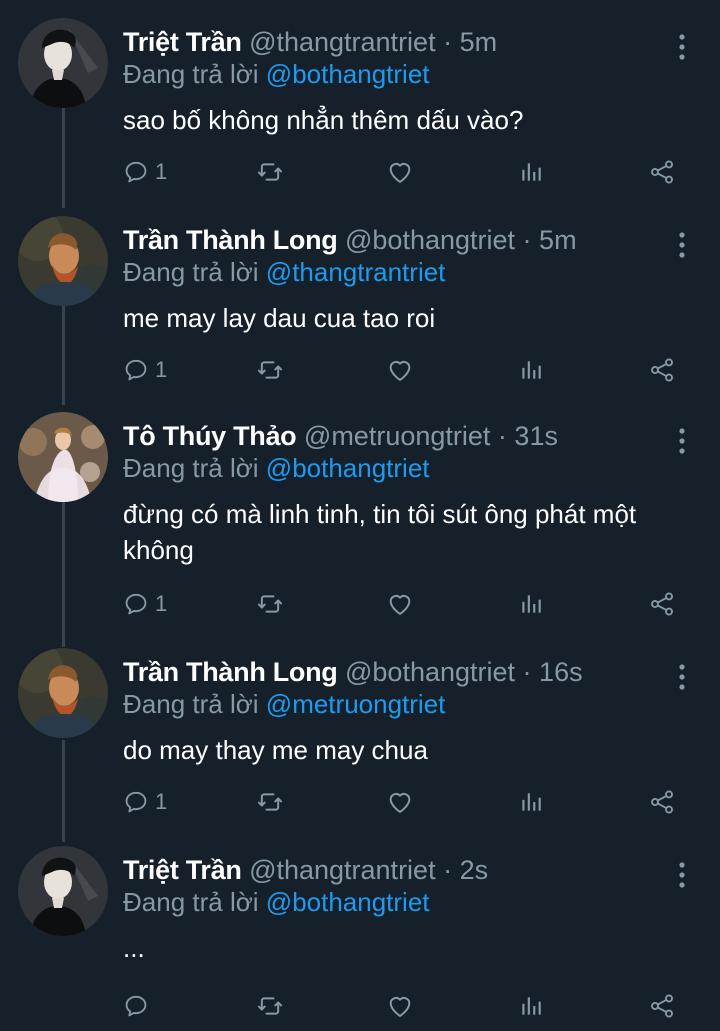 This screenshot has width=720, height=1031. Describe the element at coordinates (275, 750) in the screenshot. I see `tweet-text: do may thay me may chua` at that location.